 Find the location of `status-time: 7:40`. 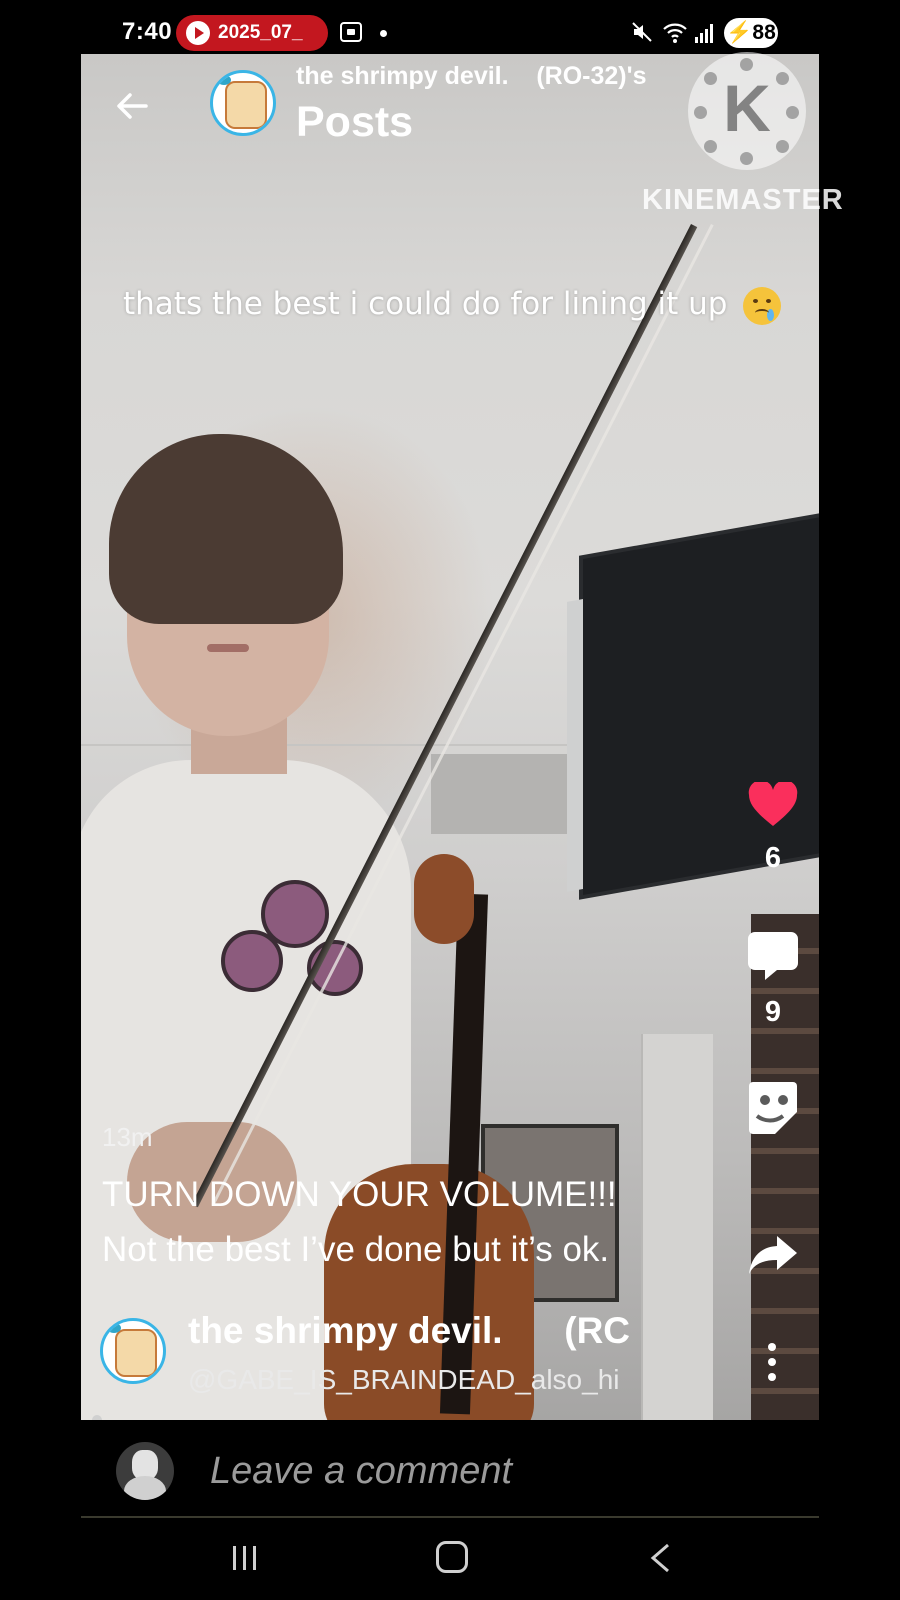

status-time: 7:40 is located at coordinates (147, 31).